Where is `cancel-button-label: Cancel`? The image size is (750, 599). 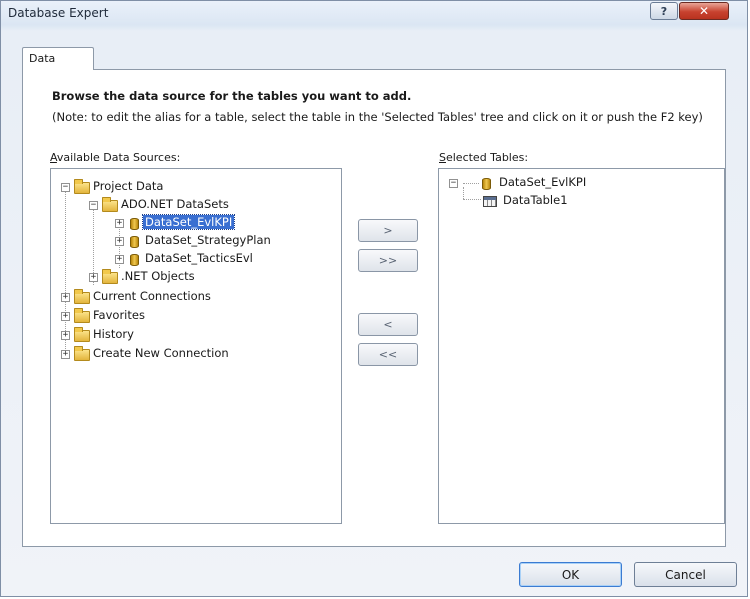
cancel-button-label: Cancel is located at coordinates (685, 574).